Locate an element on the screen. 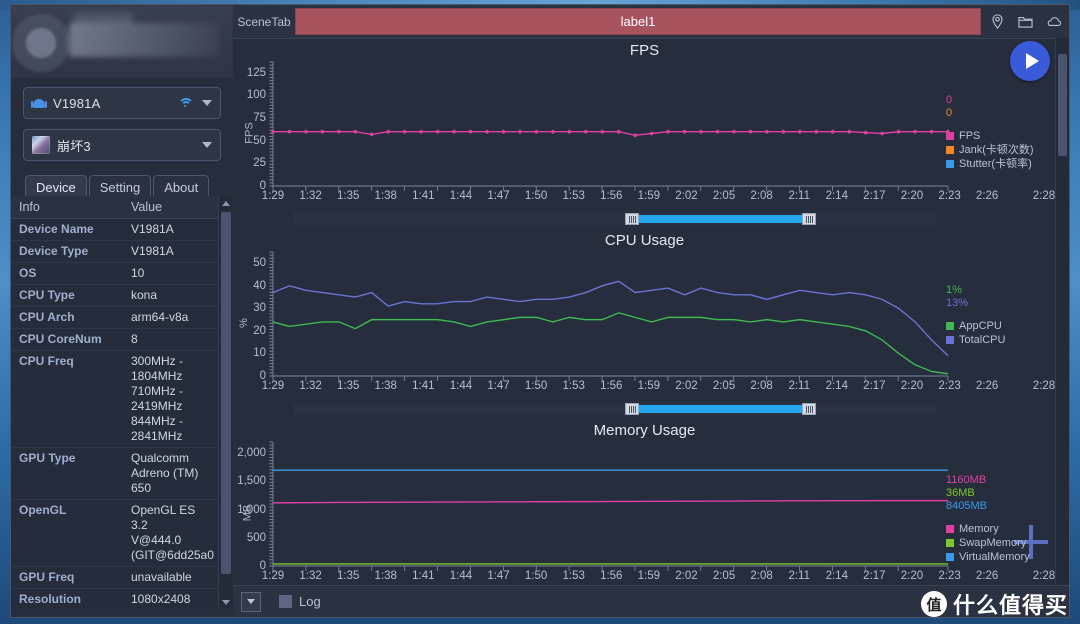 The image size is (1080, 624). chart-title: FPS is located at coordinates (644, 50).